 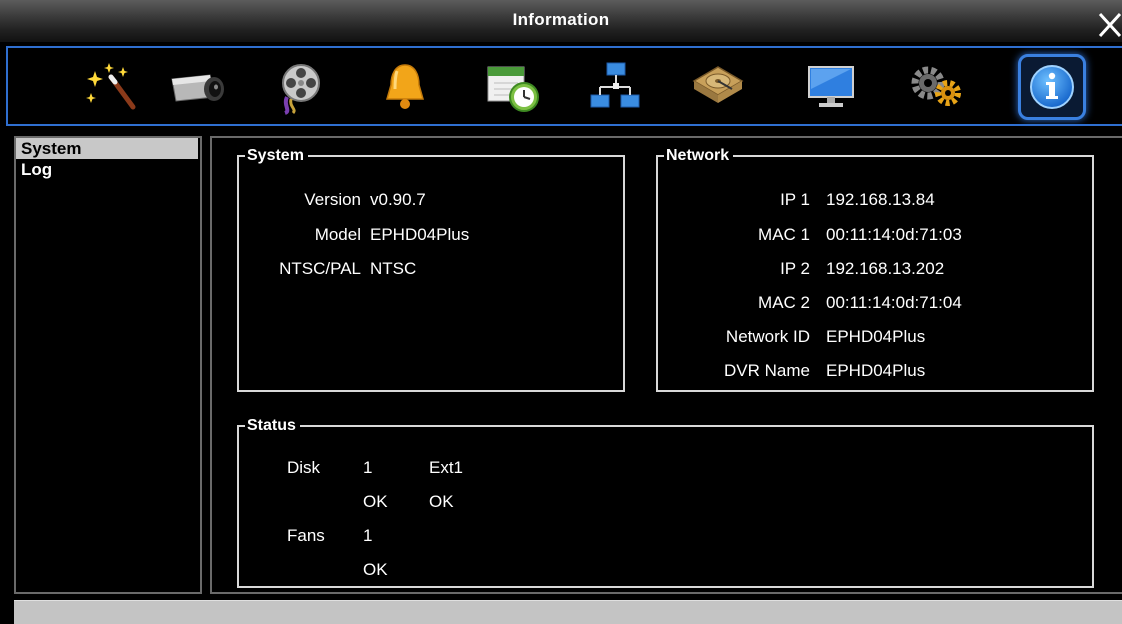 What do you see at coordinates (446, 467) in the screenshot?
I see `disk-column-ext1: Ext1` at bounding box center [446, 467].